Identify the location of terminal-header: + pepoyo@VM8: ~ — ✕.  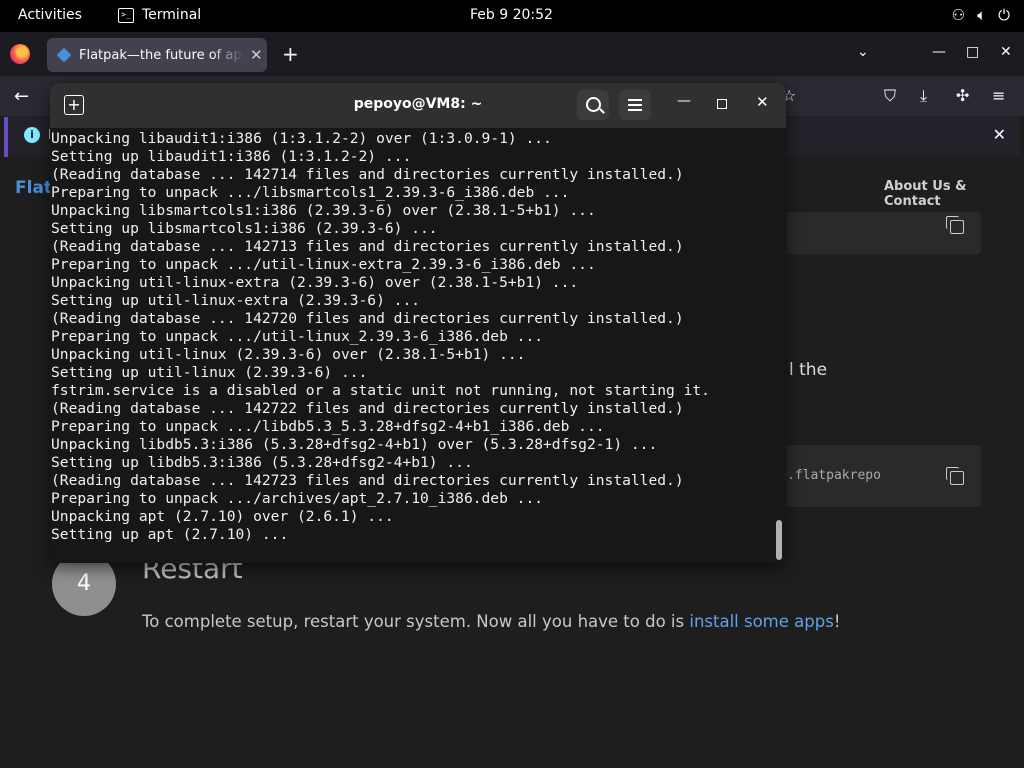
(418, 105).